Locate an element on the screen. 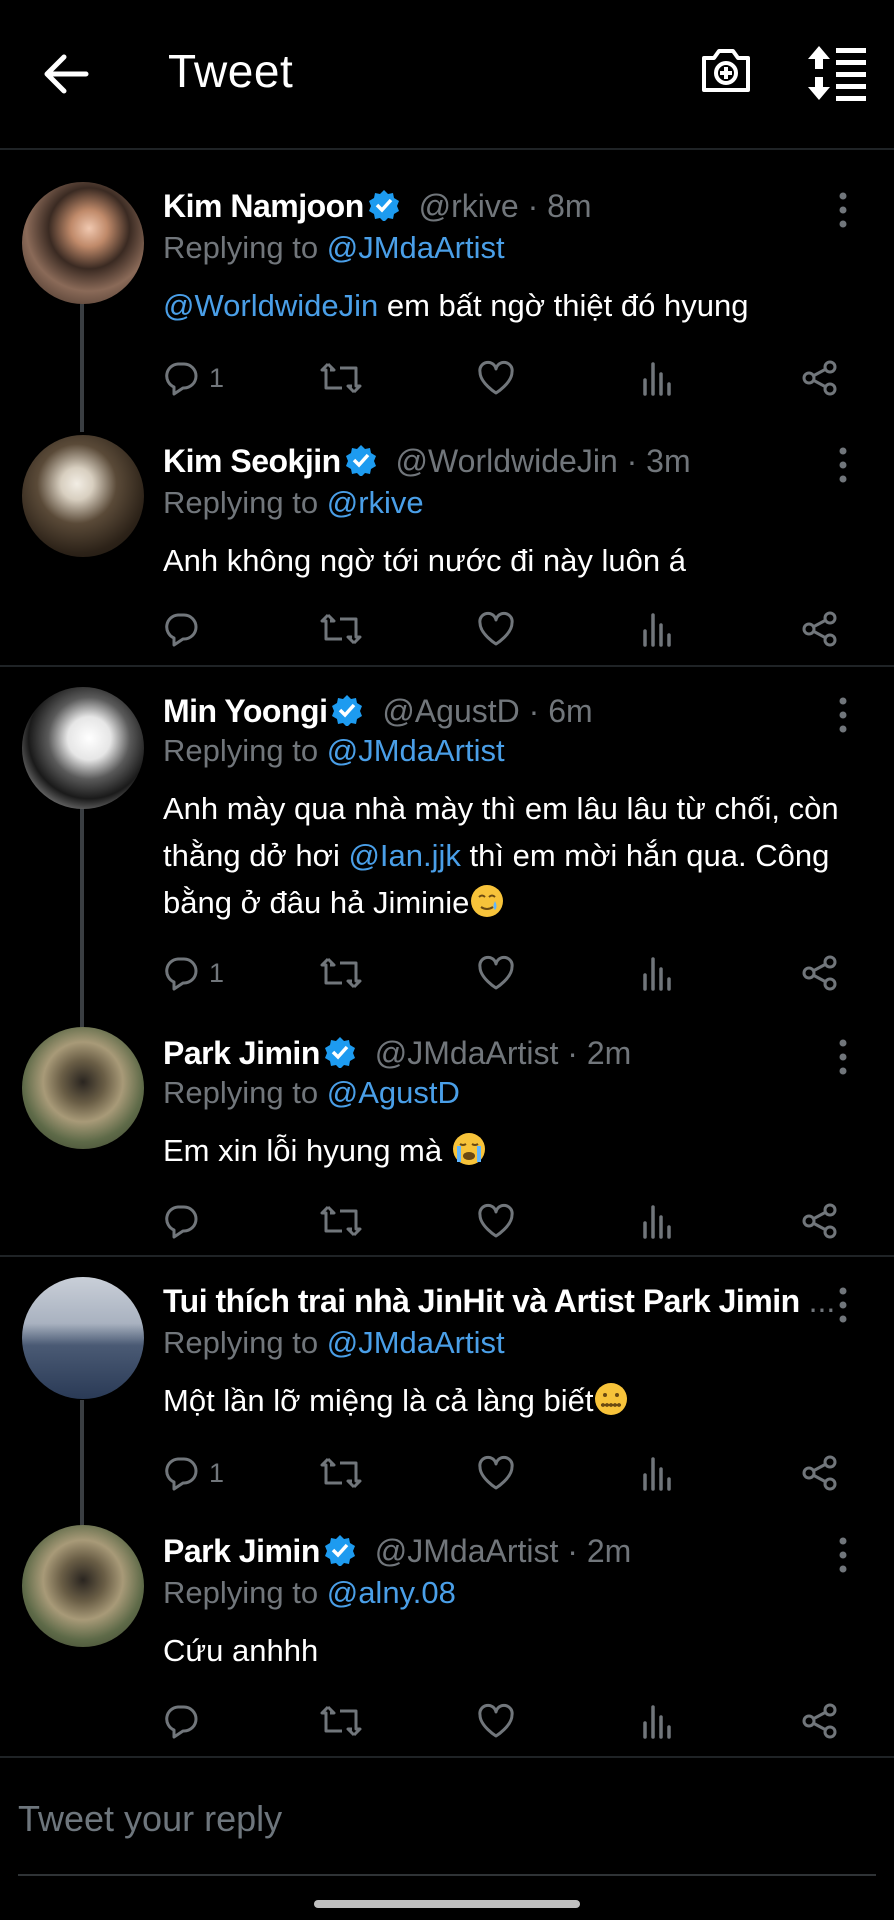  tweet-header: Kim Seokjin @WorldwideJin · 3m is located at coordinates (427, 461).